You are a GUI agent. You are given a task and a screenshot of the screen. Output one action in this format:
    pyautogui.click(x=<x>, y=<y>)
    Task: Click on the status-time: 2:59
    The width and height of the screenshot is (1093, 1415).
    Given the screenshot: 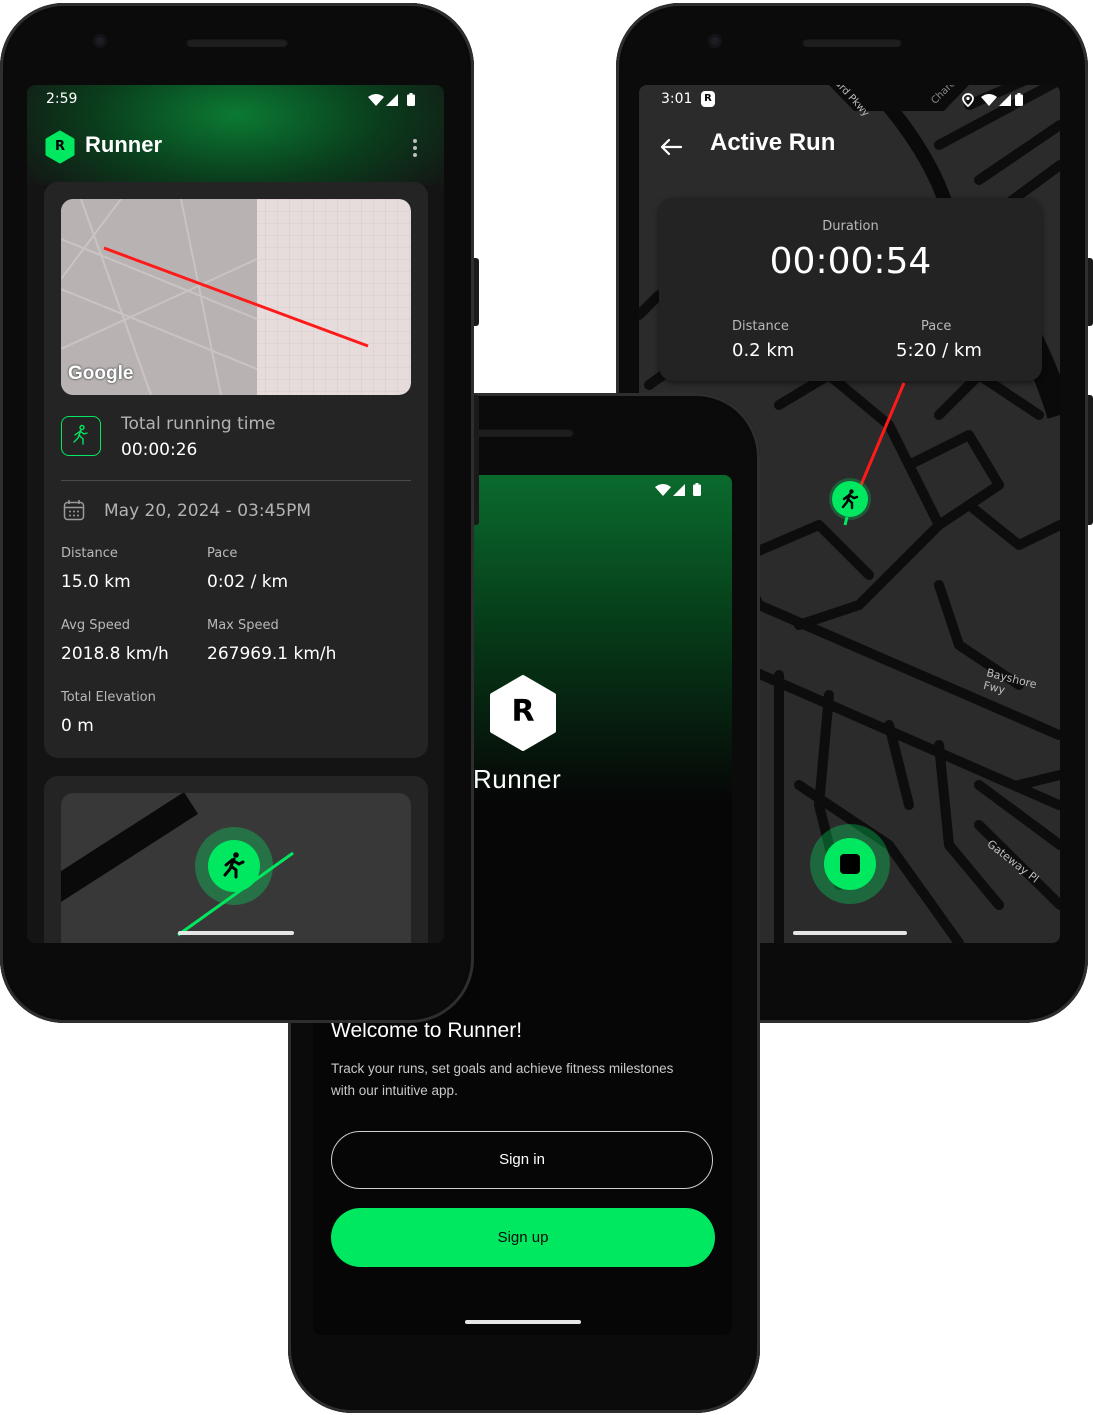 What is the action you would take?
    pyautogui.click(x=62, y=99)
    